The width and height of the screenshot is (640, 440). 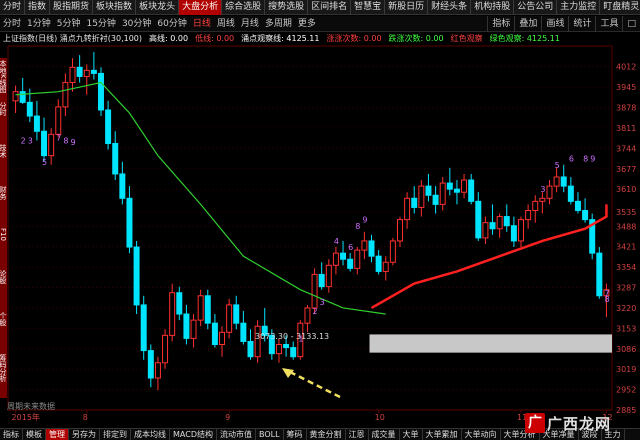 I want to click on period-button: 15分钟, so click(x=100, y=24).